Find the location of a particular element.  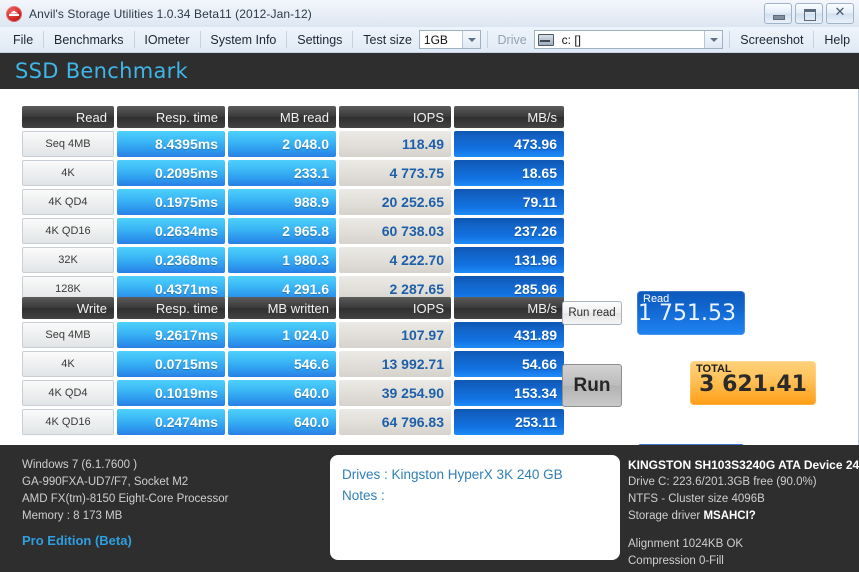

maximize-icon is located at coordinates (809, 13).